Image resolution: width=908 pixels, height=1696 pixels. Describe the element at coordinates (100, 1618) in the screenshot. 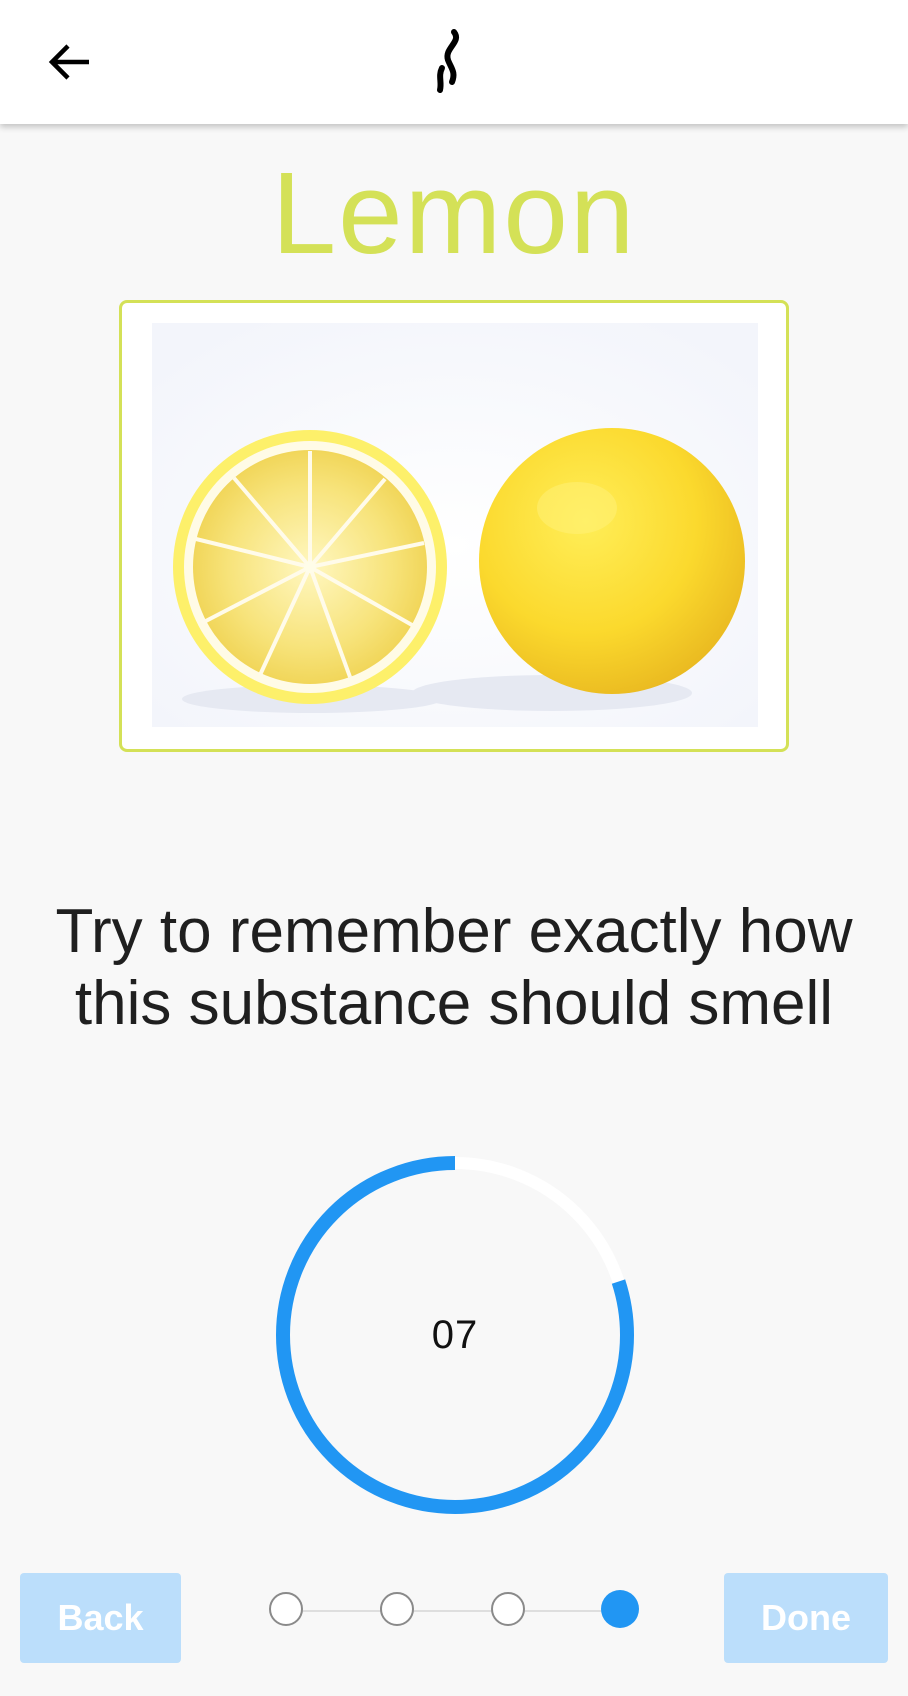

I see `back-button: Back` at that location.